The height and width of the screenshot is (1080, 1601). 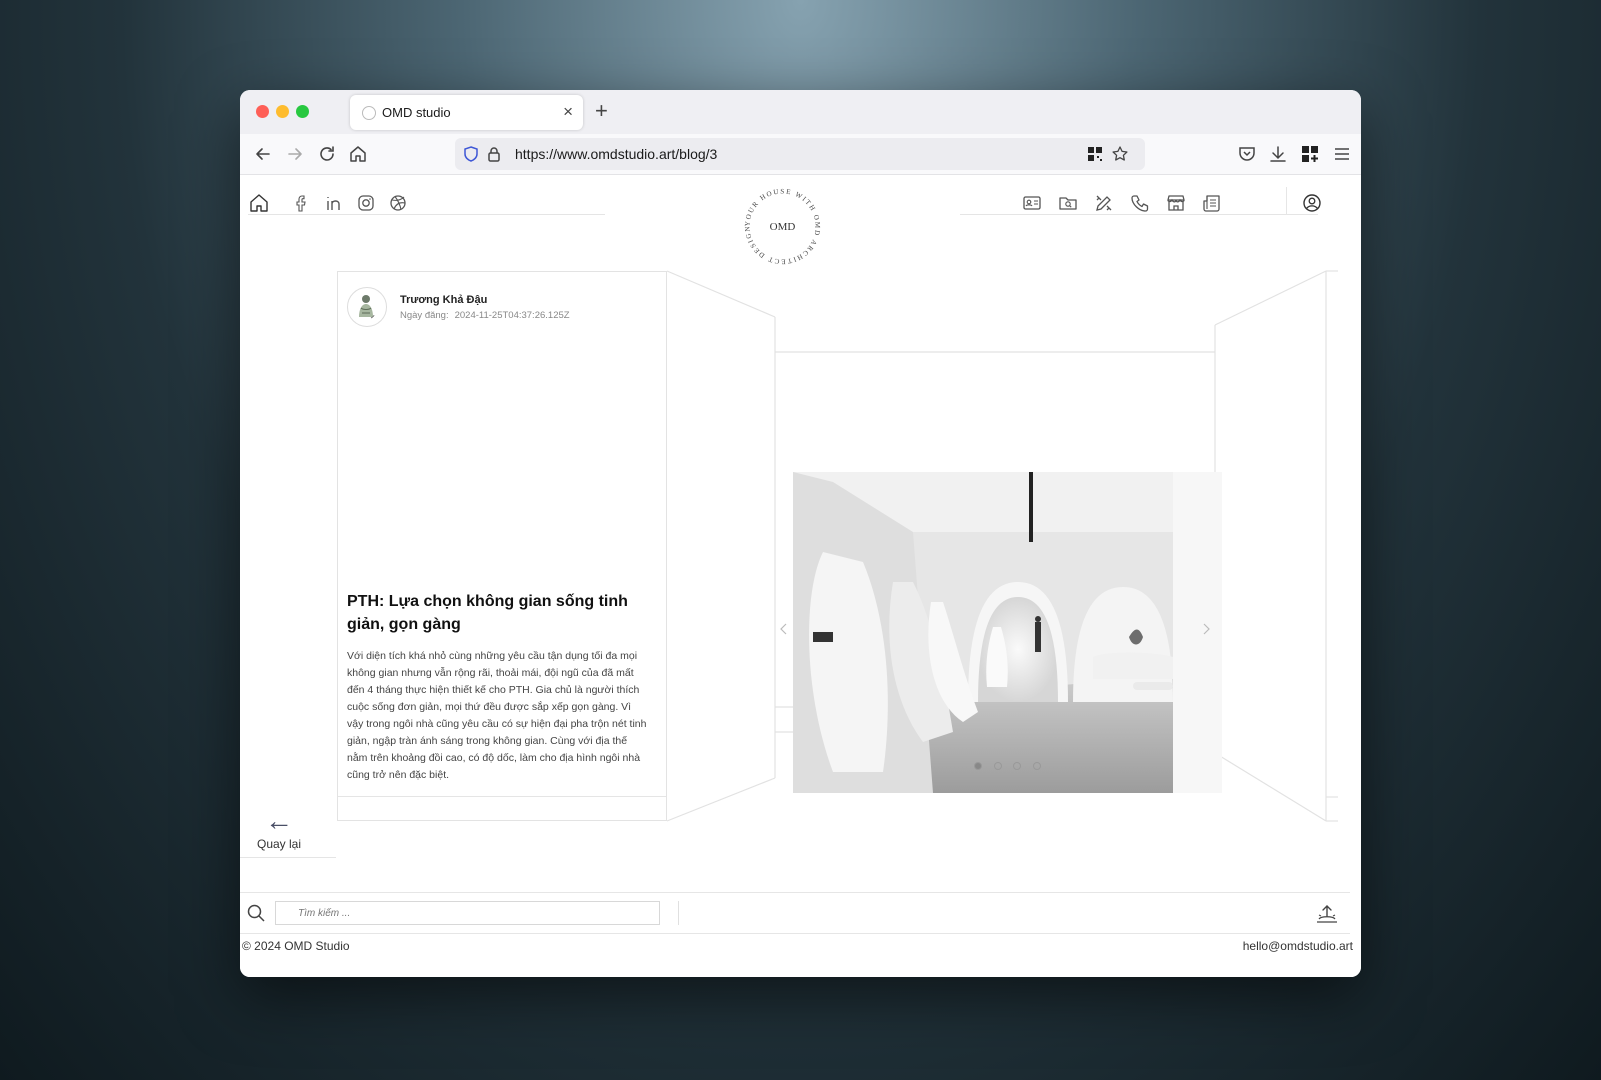 I want to click on back-arrow-icon: ←, so click(x=279, y=820).